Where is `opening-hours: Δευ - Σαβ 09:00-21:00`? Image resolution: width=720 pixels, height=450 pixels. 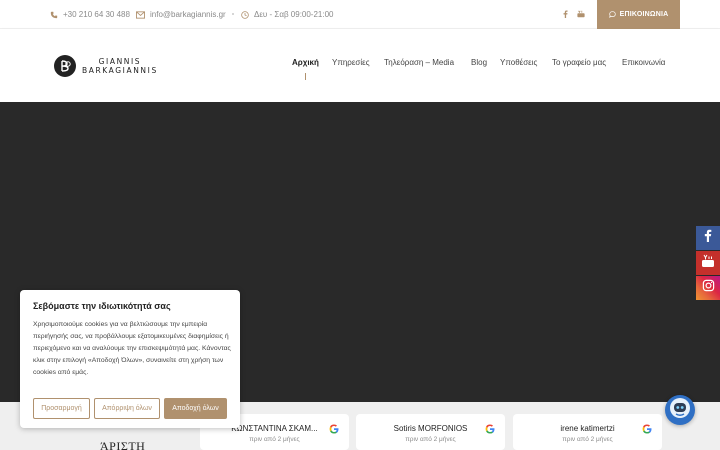 opening-hours: Δευ - Σαβ 09:00-21:00 is located at coordinates (287, 14).